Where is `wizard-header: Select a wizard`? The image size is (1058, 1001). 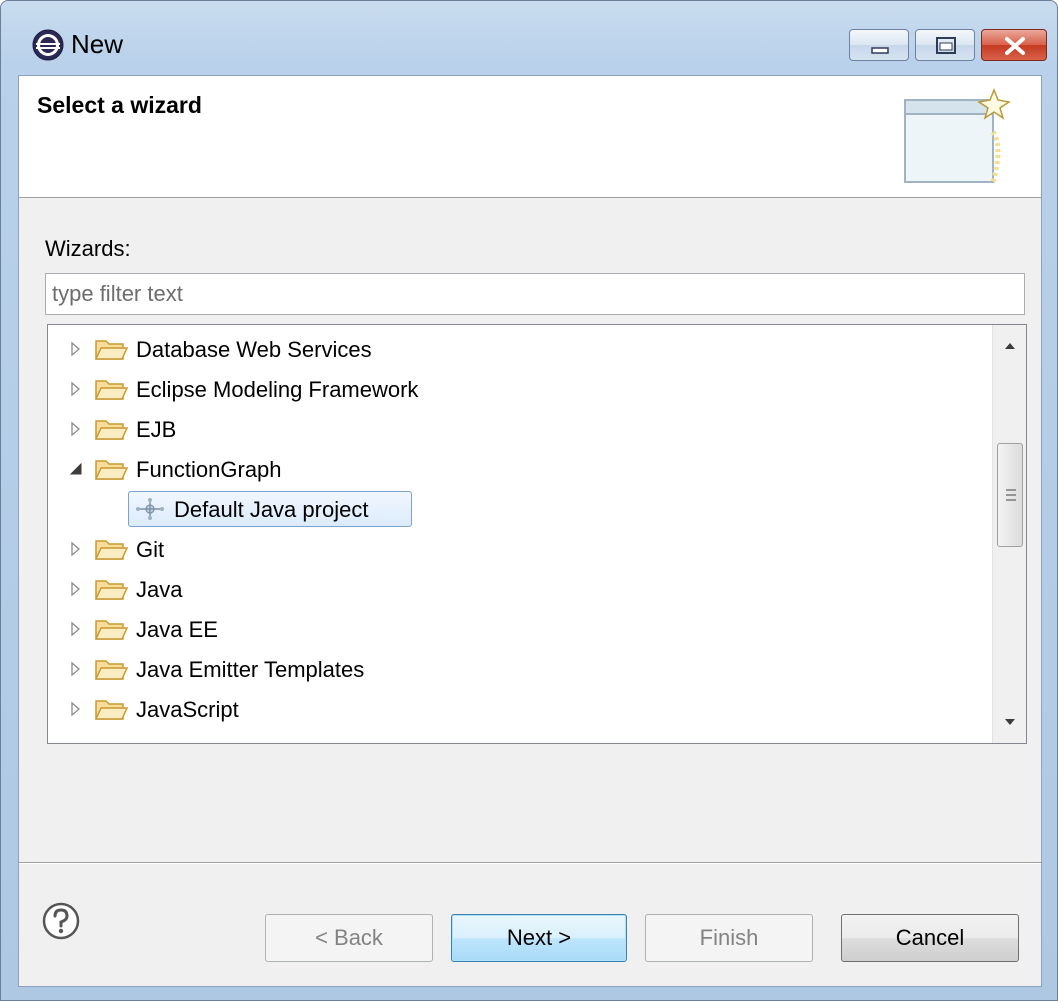
wizard-header: Select a wizard is located at coordinates (530, 137).